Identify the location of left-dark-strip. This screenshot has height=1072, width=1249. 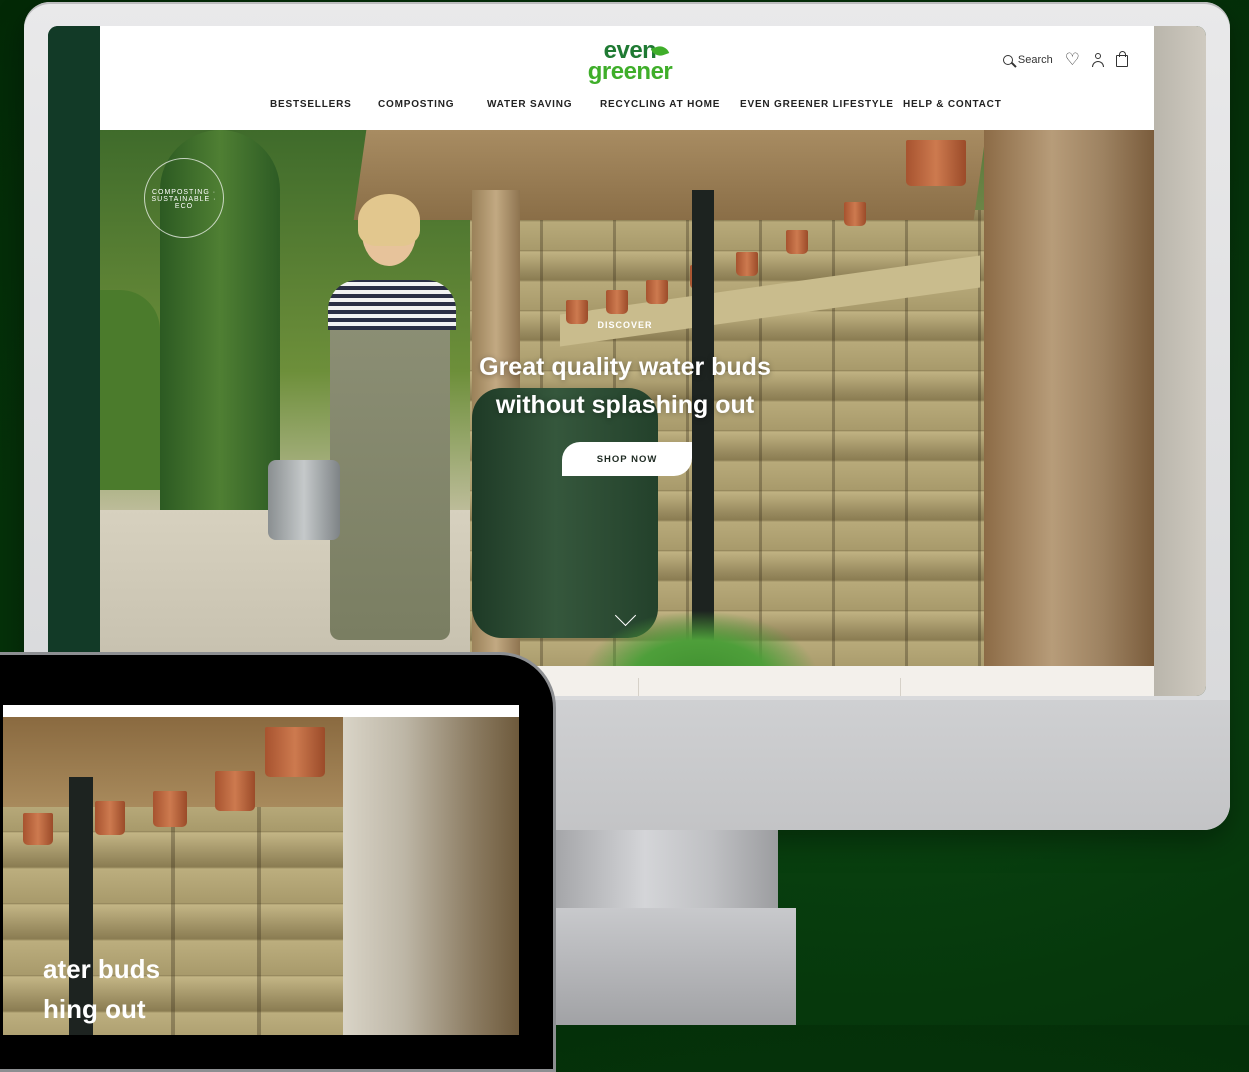
(74, 361).